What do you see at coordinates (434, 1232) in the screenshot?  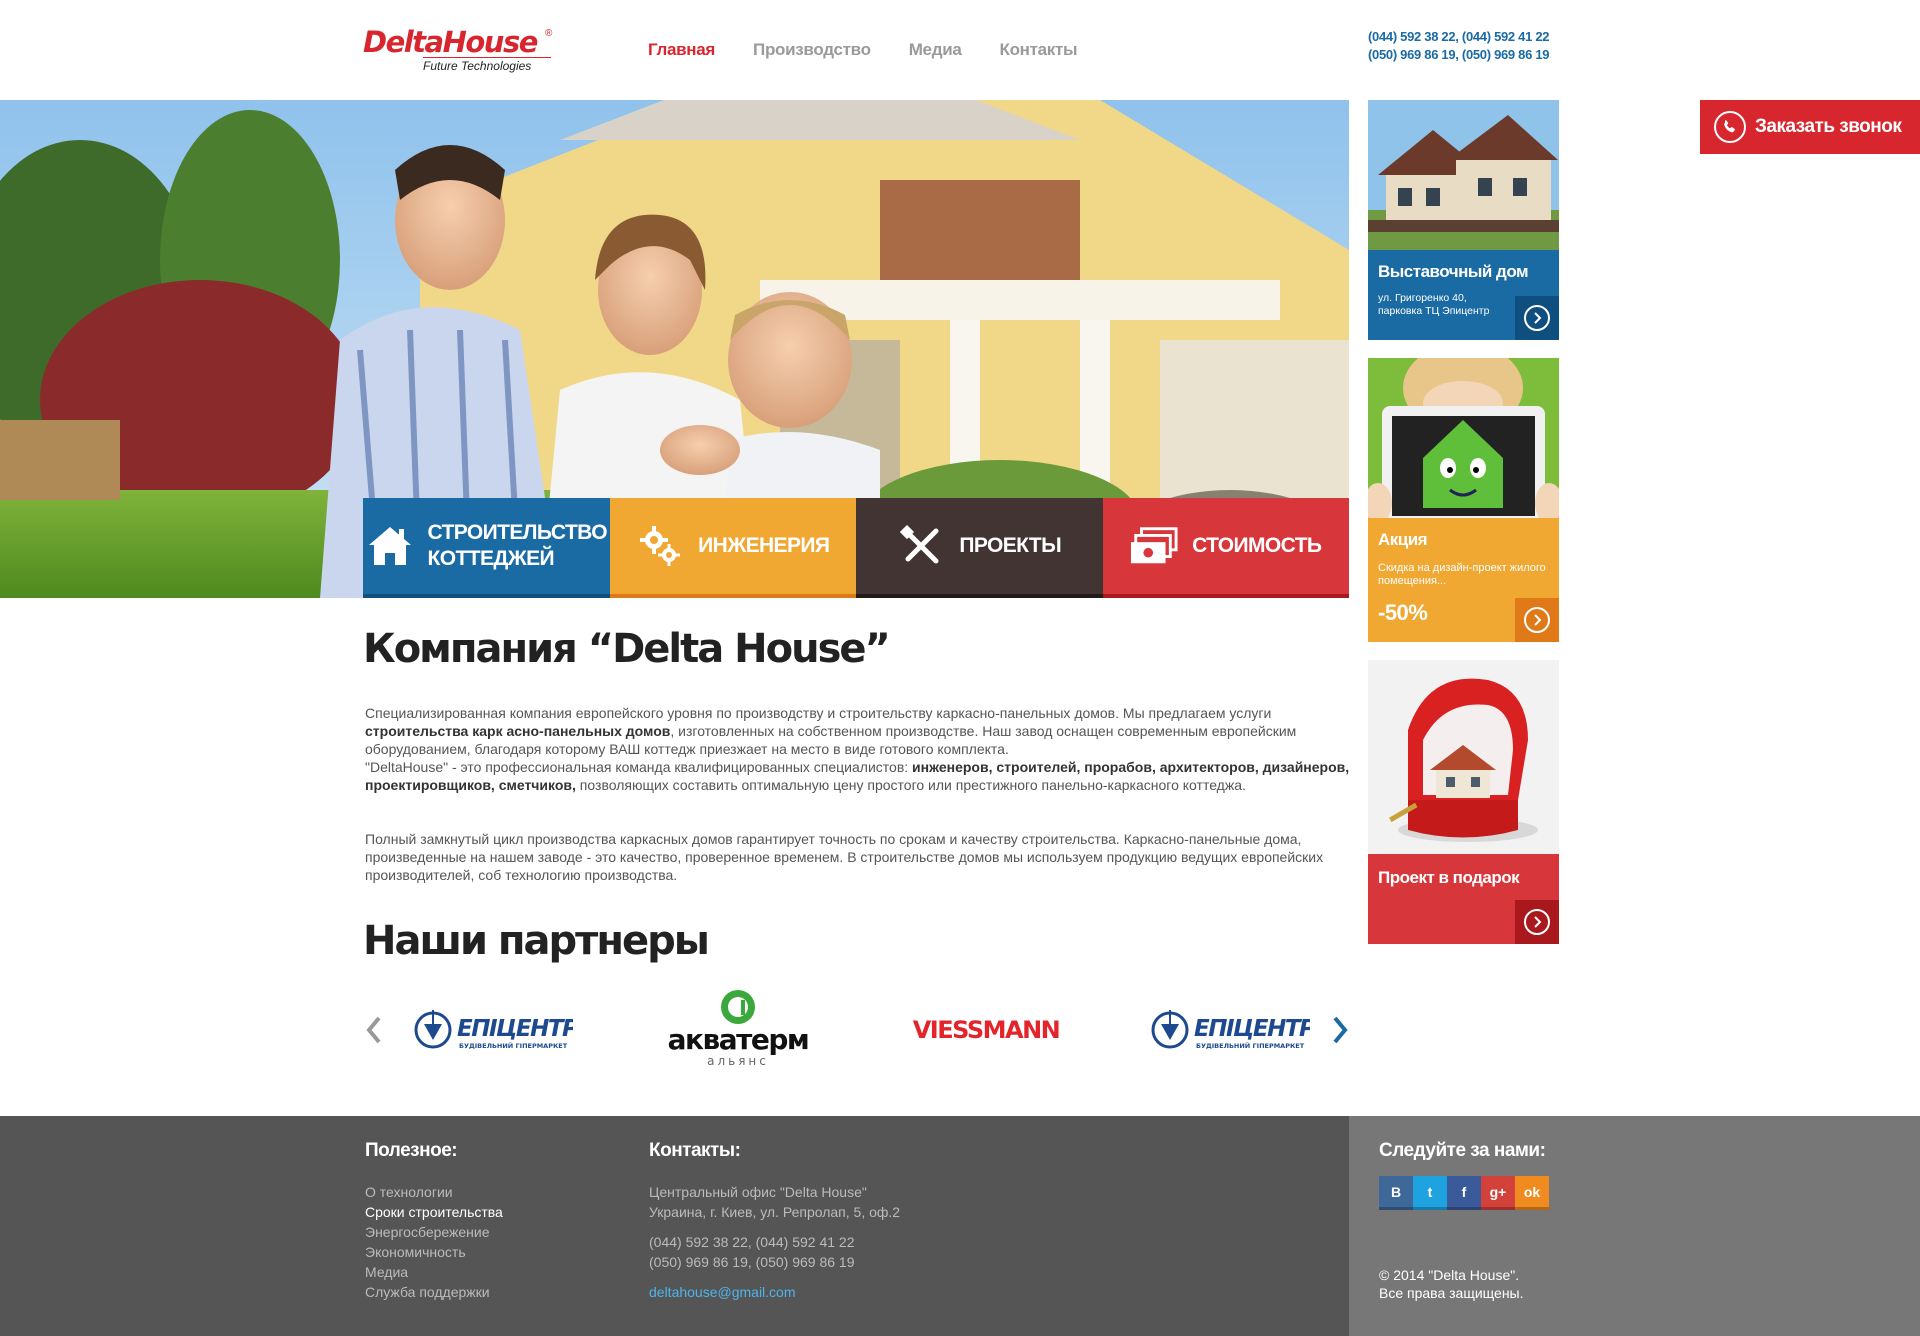 I see `footer-link-energy-saving: Энергосбережение` at bounding box center [434, 1232].